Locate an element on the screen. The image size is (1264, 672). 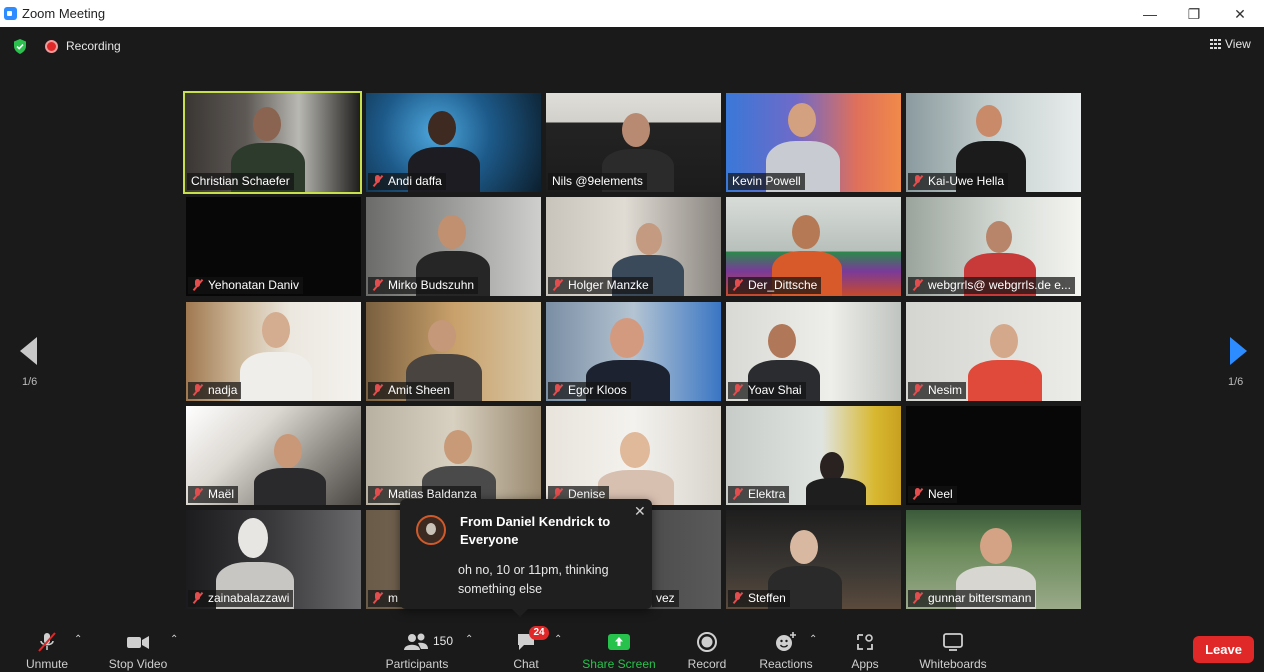
previous-page-button is located at coordinates (32, 352).